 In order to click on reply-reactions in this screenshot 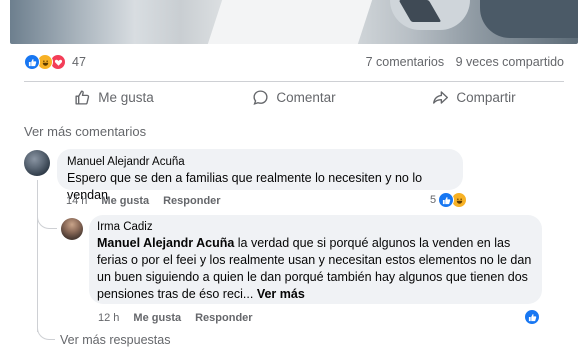, I will do `click(532, 317)`.